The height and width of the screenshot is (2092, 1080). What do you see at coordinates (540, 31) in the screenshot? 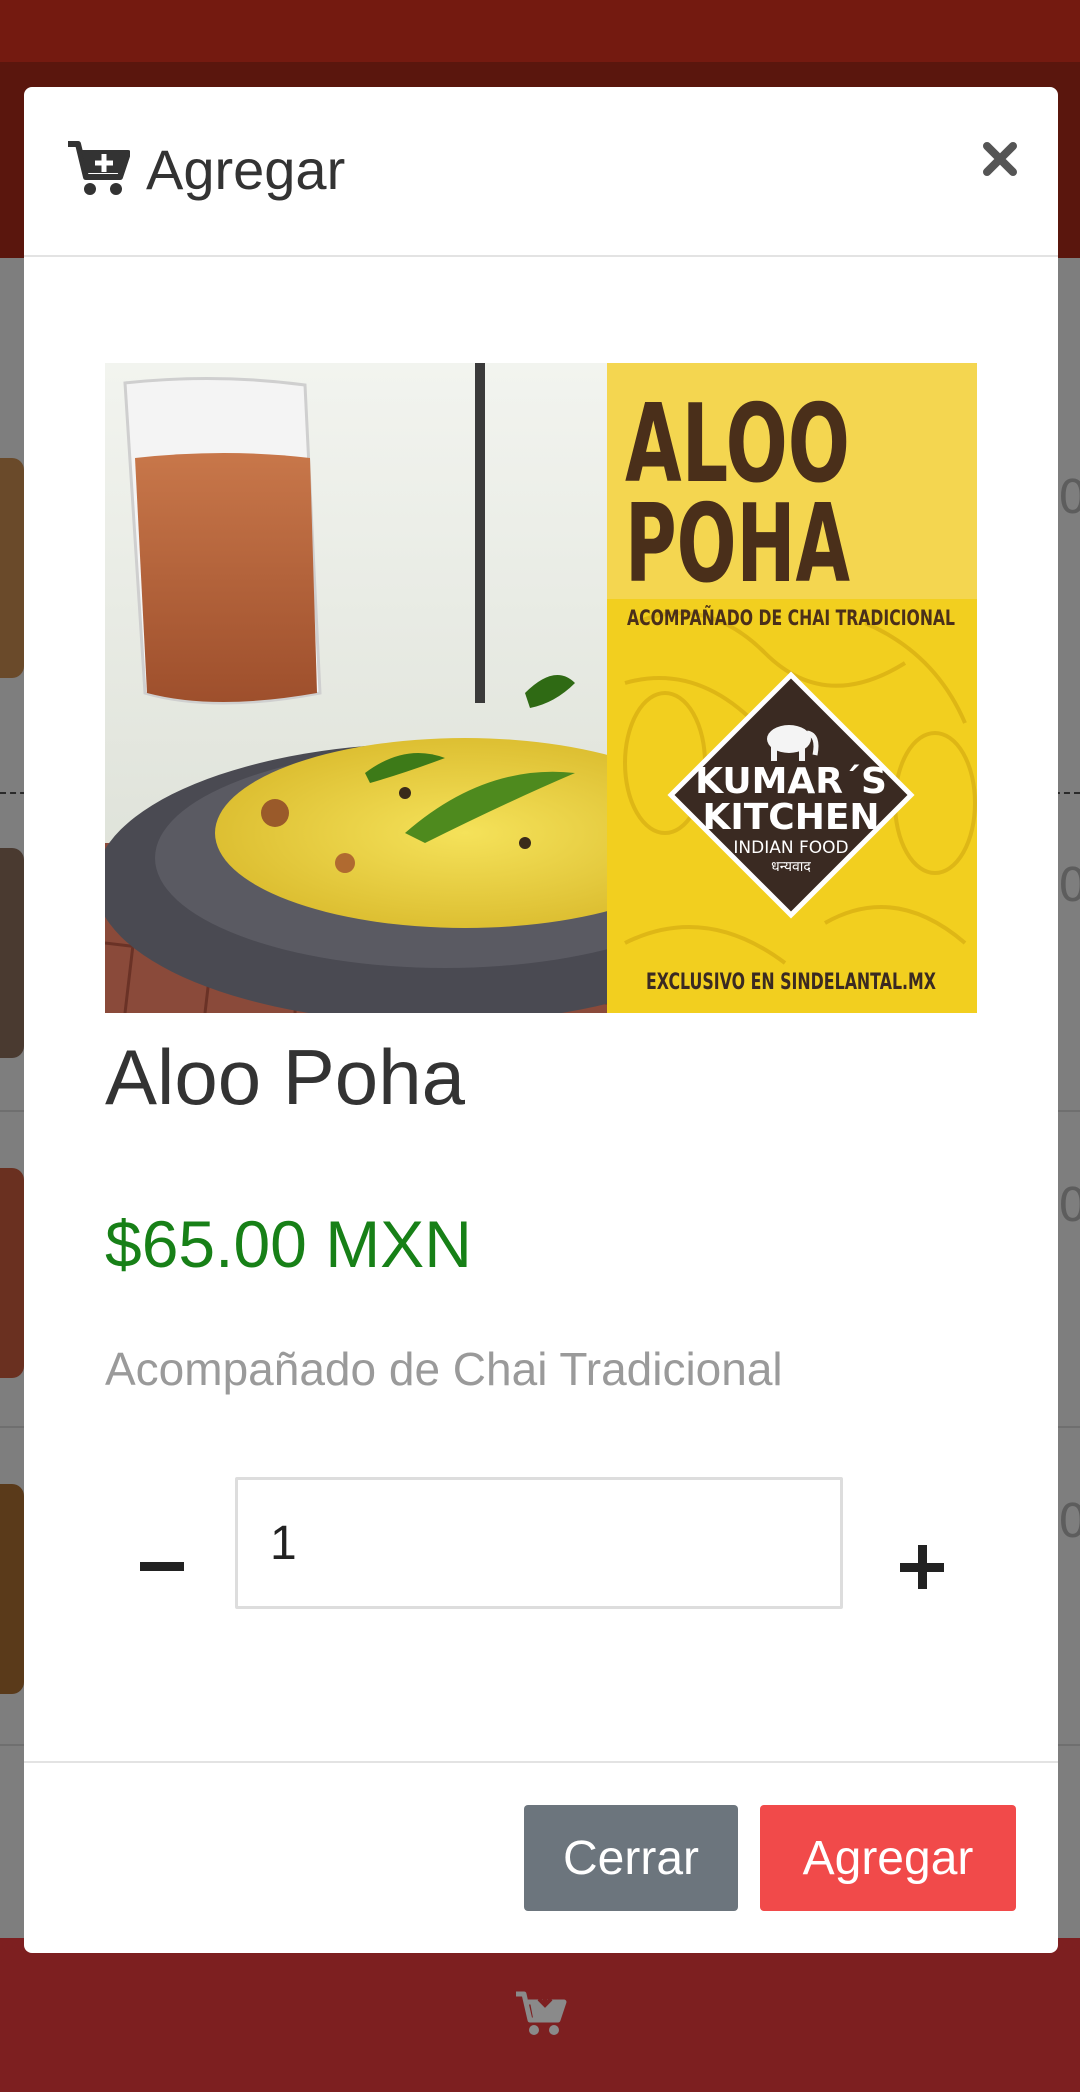
I see `top-app-bar` at bounding box center [540, 31].